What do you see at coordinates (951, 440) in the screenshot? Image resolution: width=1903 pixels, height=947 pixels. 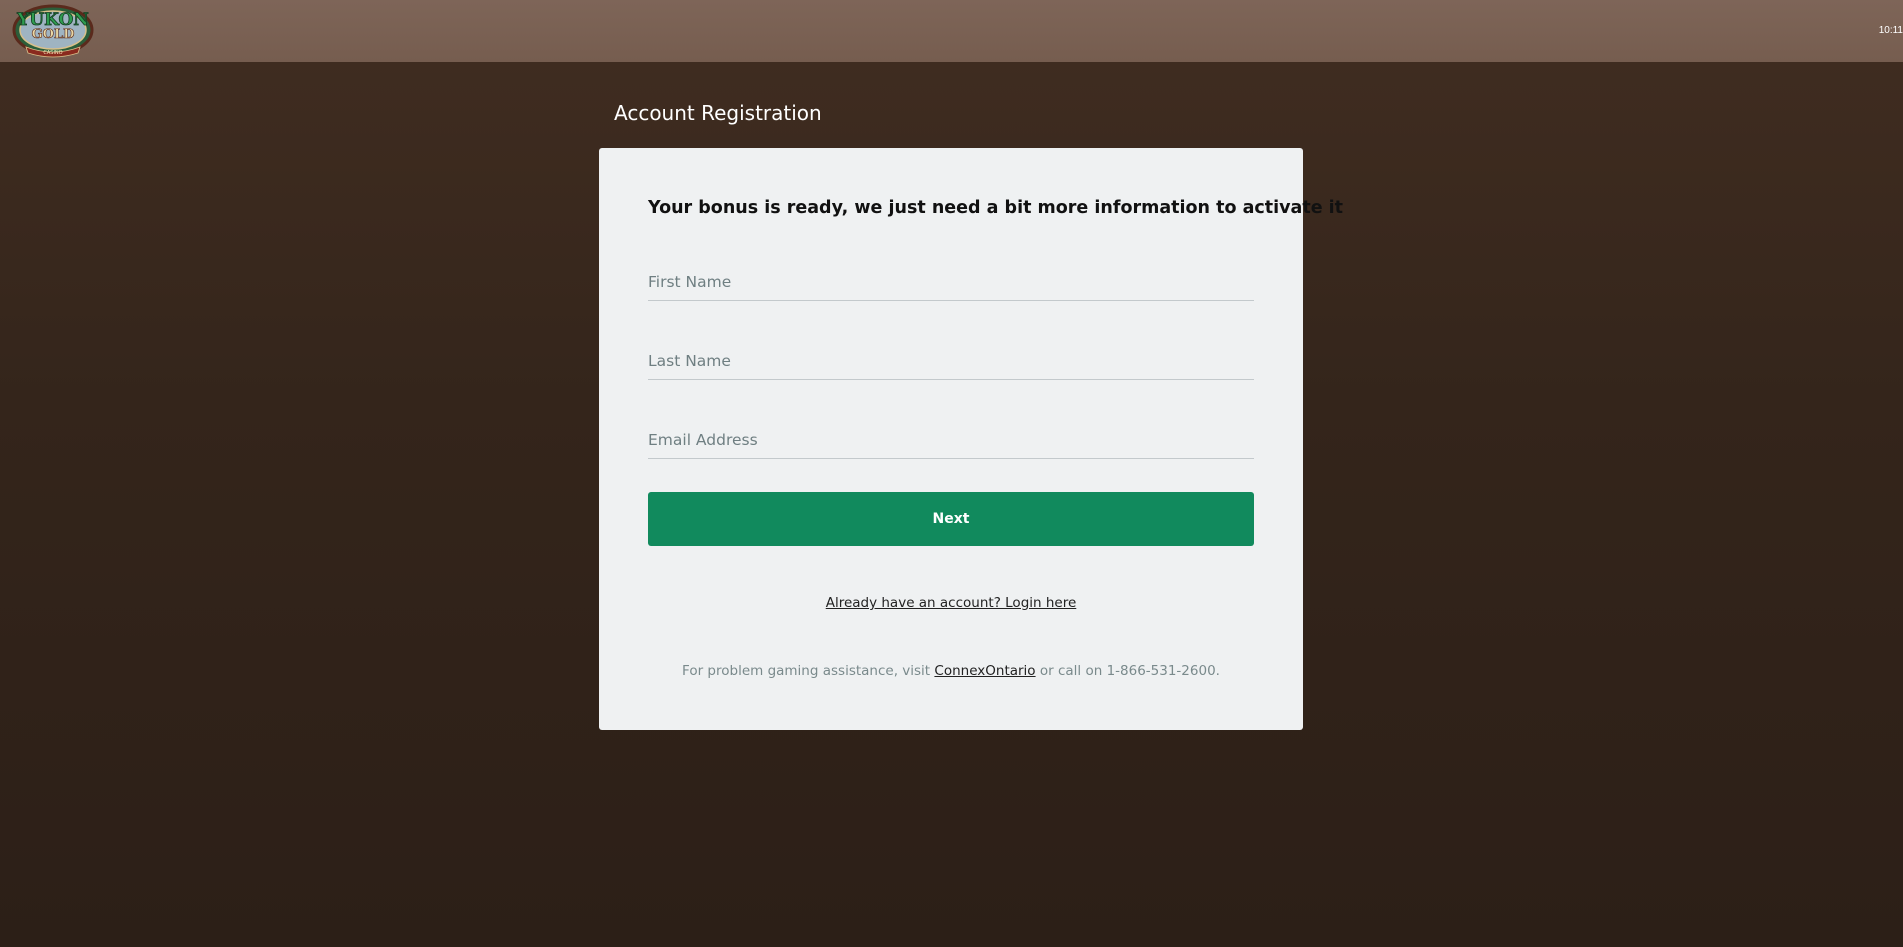 I see `email-input` at bounding box center [951, 440].